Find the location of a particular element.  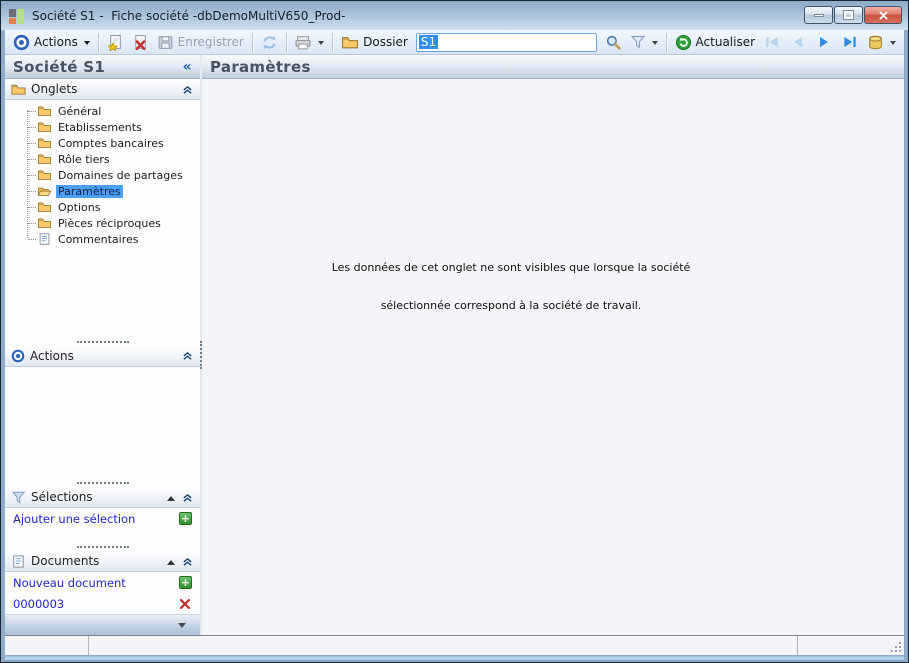

restore-button is located at coordinates (848, 15).